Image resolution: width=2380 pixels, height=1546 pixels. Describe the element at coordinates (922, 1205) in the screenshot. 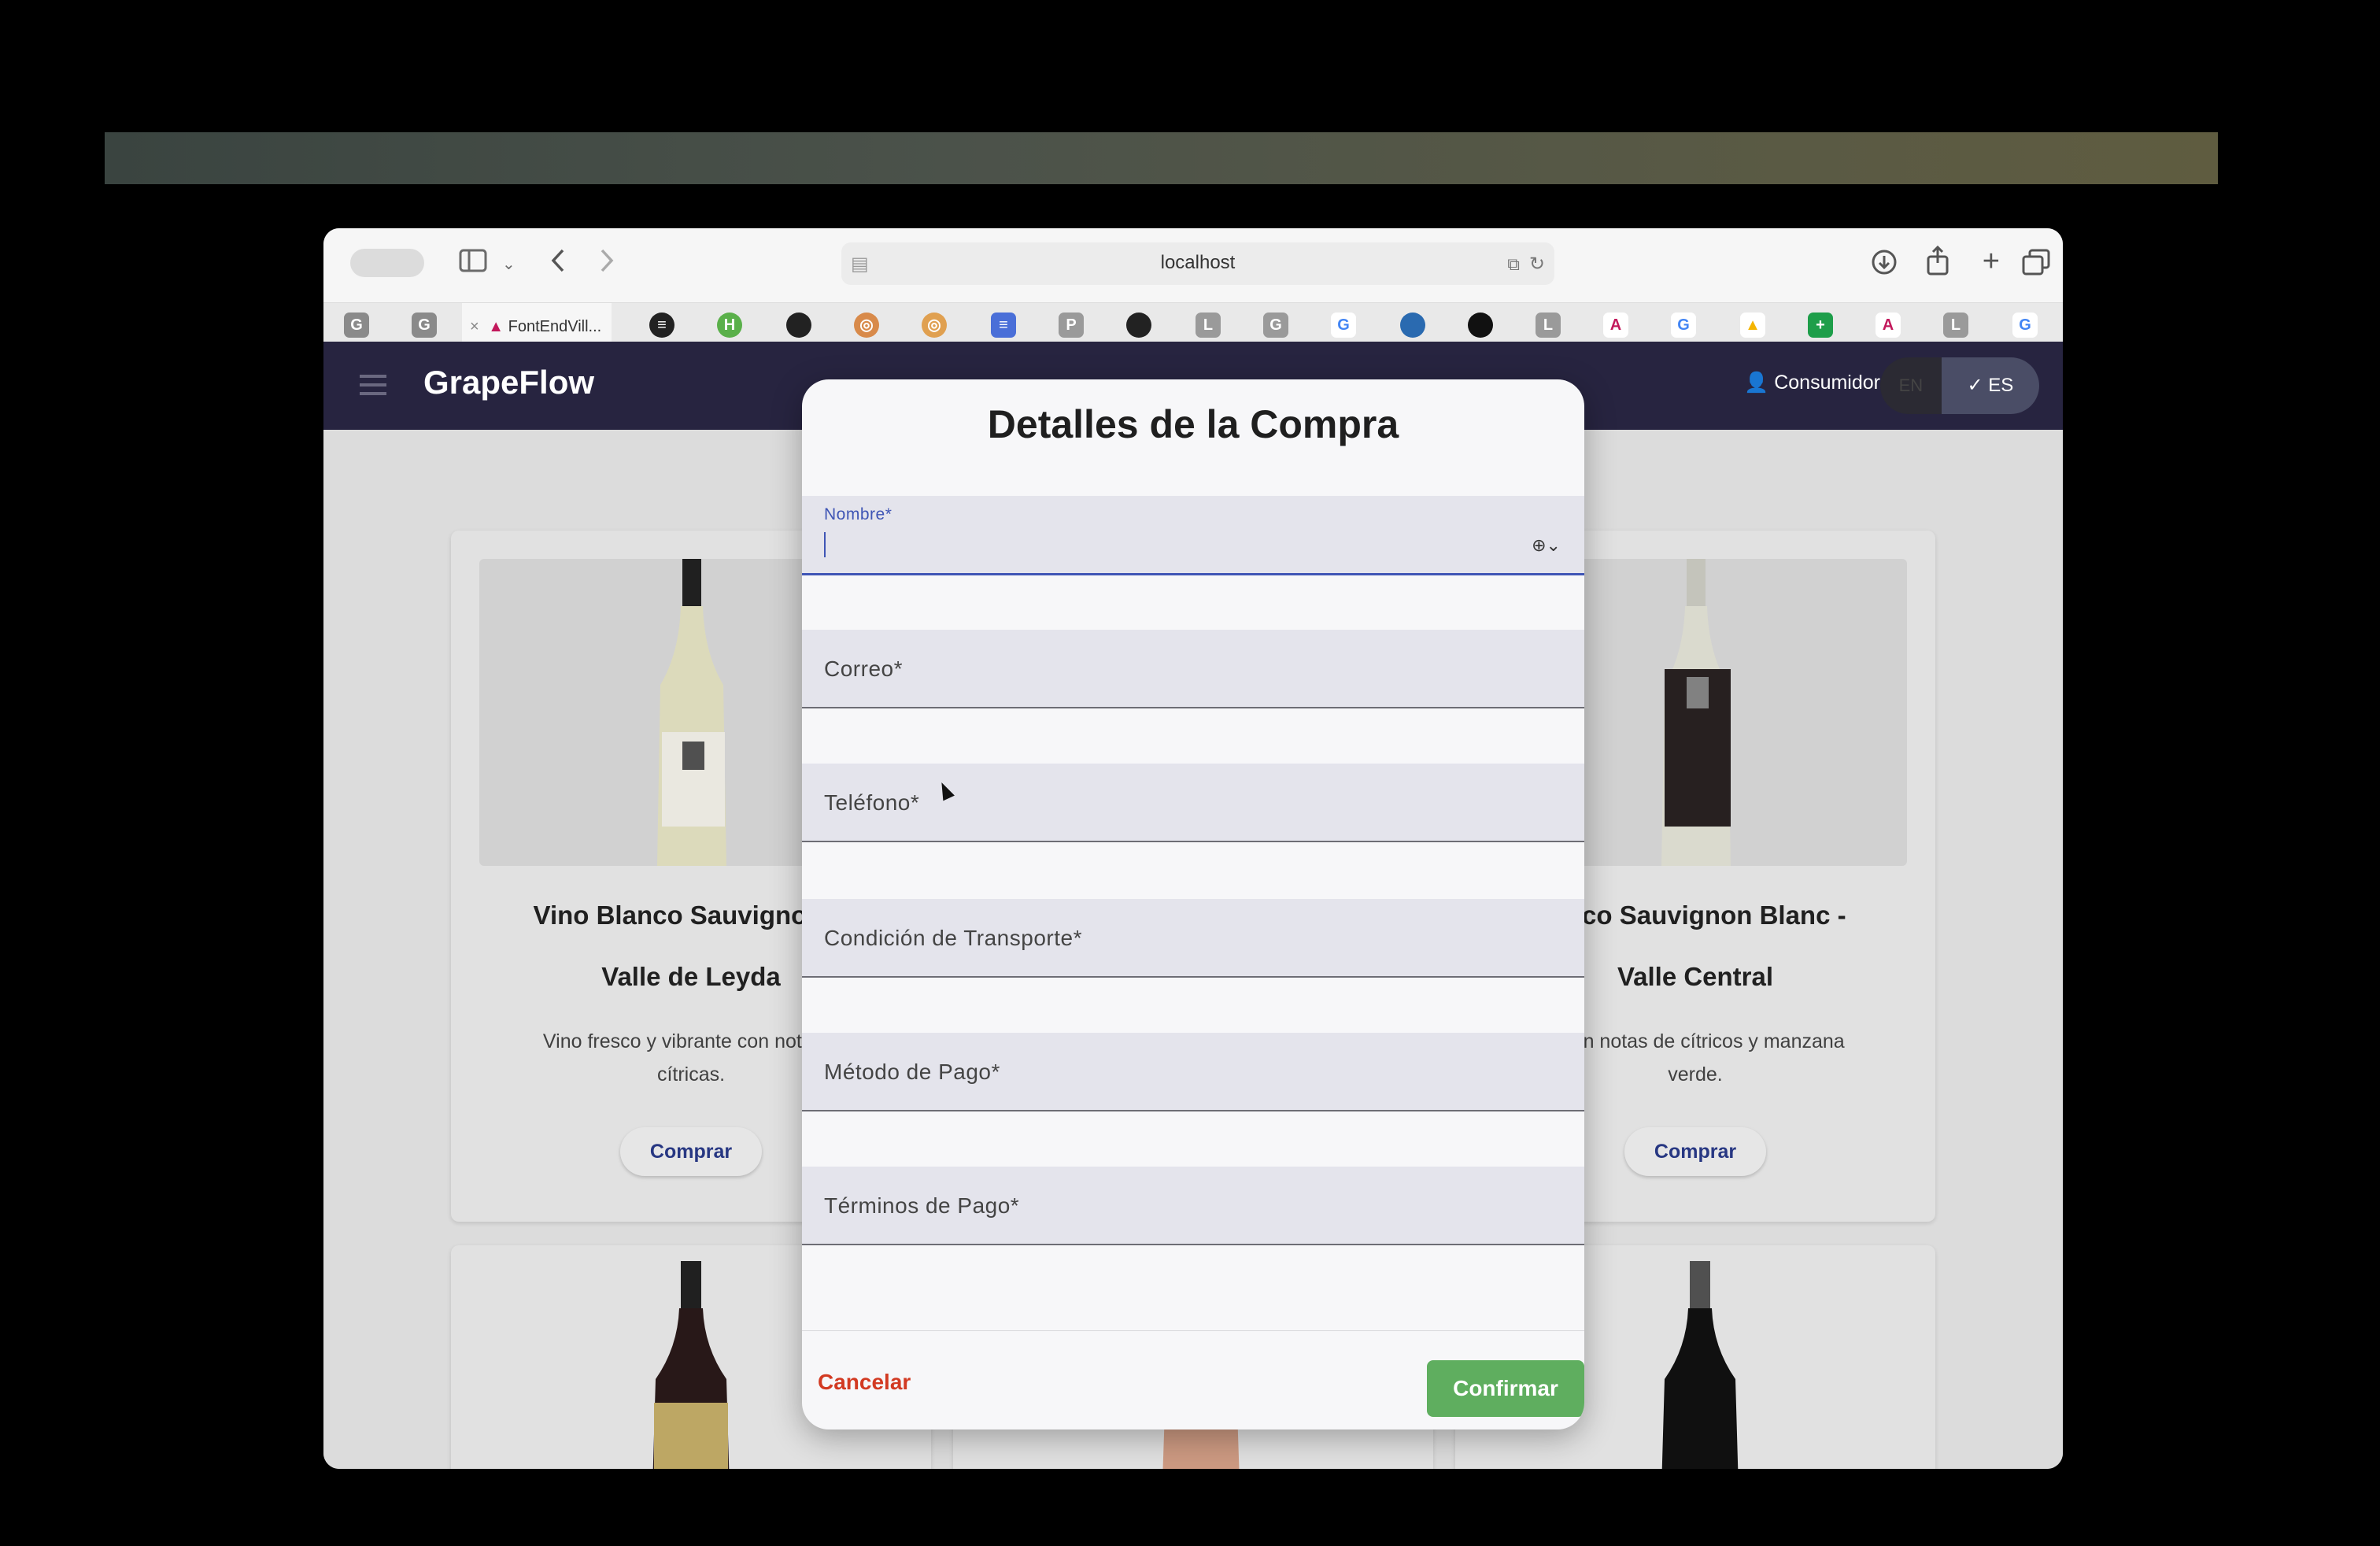

I see `terminos-pago-label: Términos de Pago*` at that location.